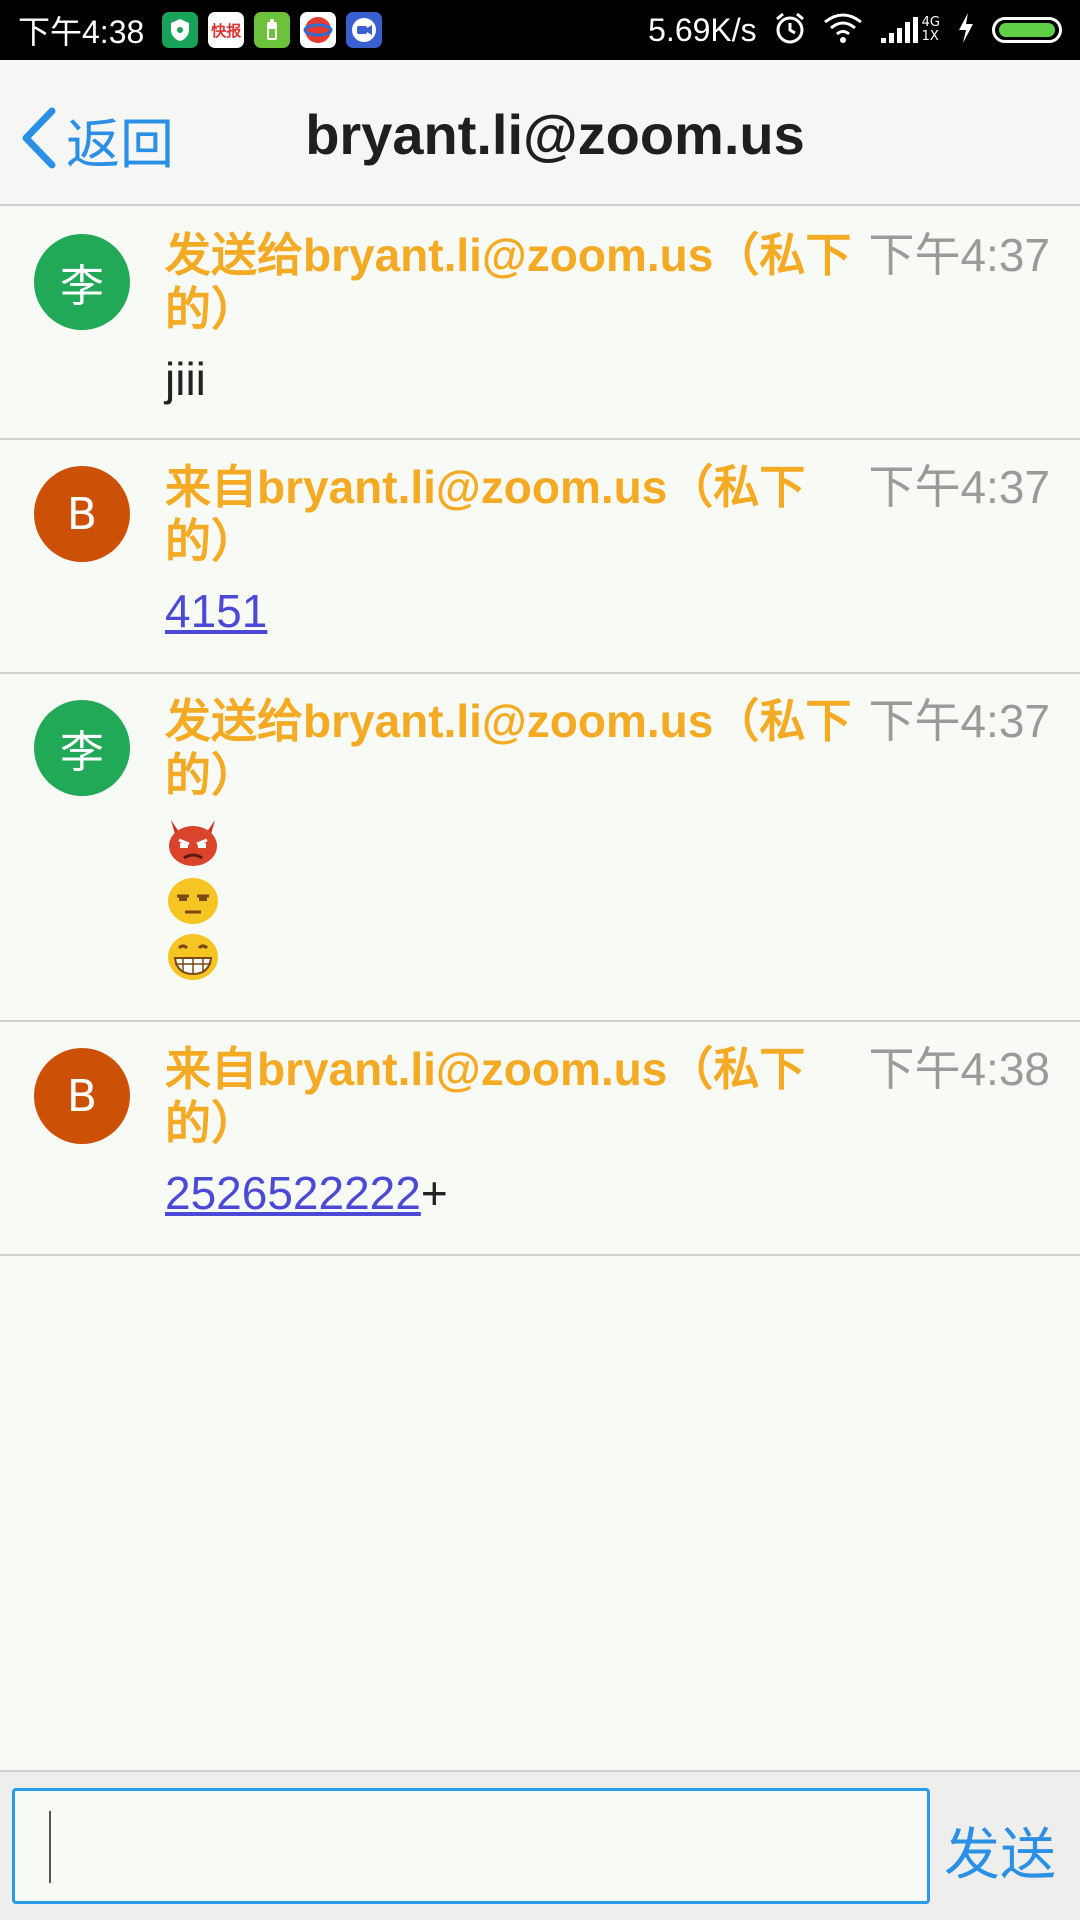  I want to click on network-type-top: 4G, so click(930, 22).